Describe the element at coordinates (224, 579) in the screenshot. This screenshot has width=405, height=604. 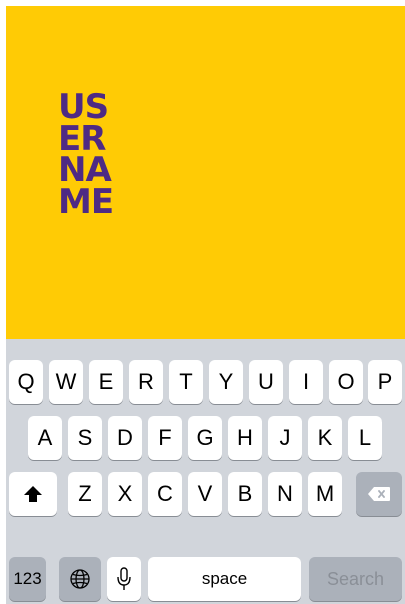
I see `space-key: space` at that location.